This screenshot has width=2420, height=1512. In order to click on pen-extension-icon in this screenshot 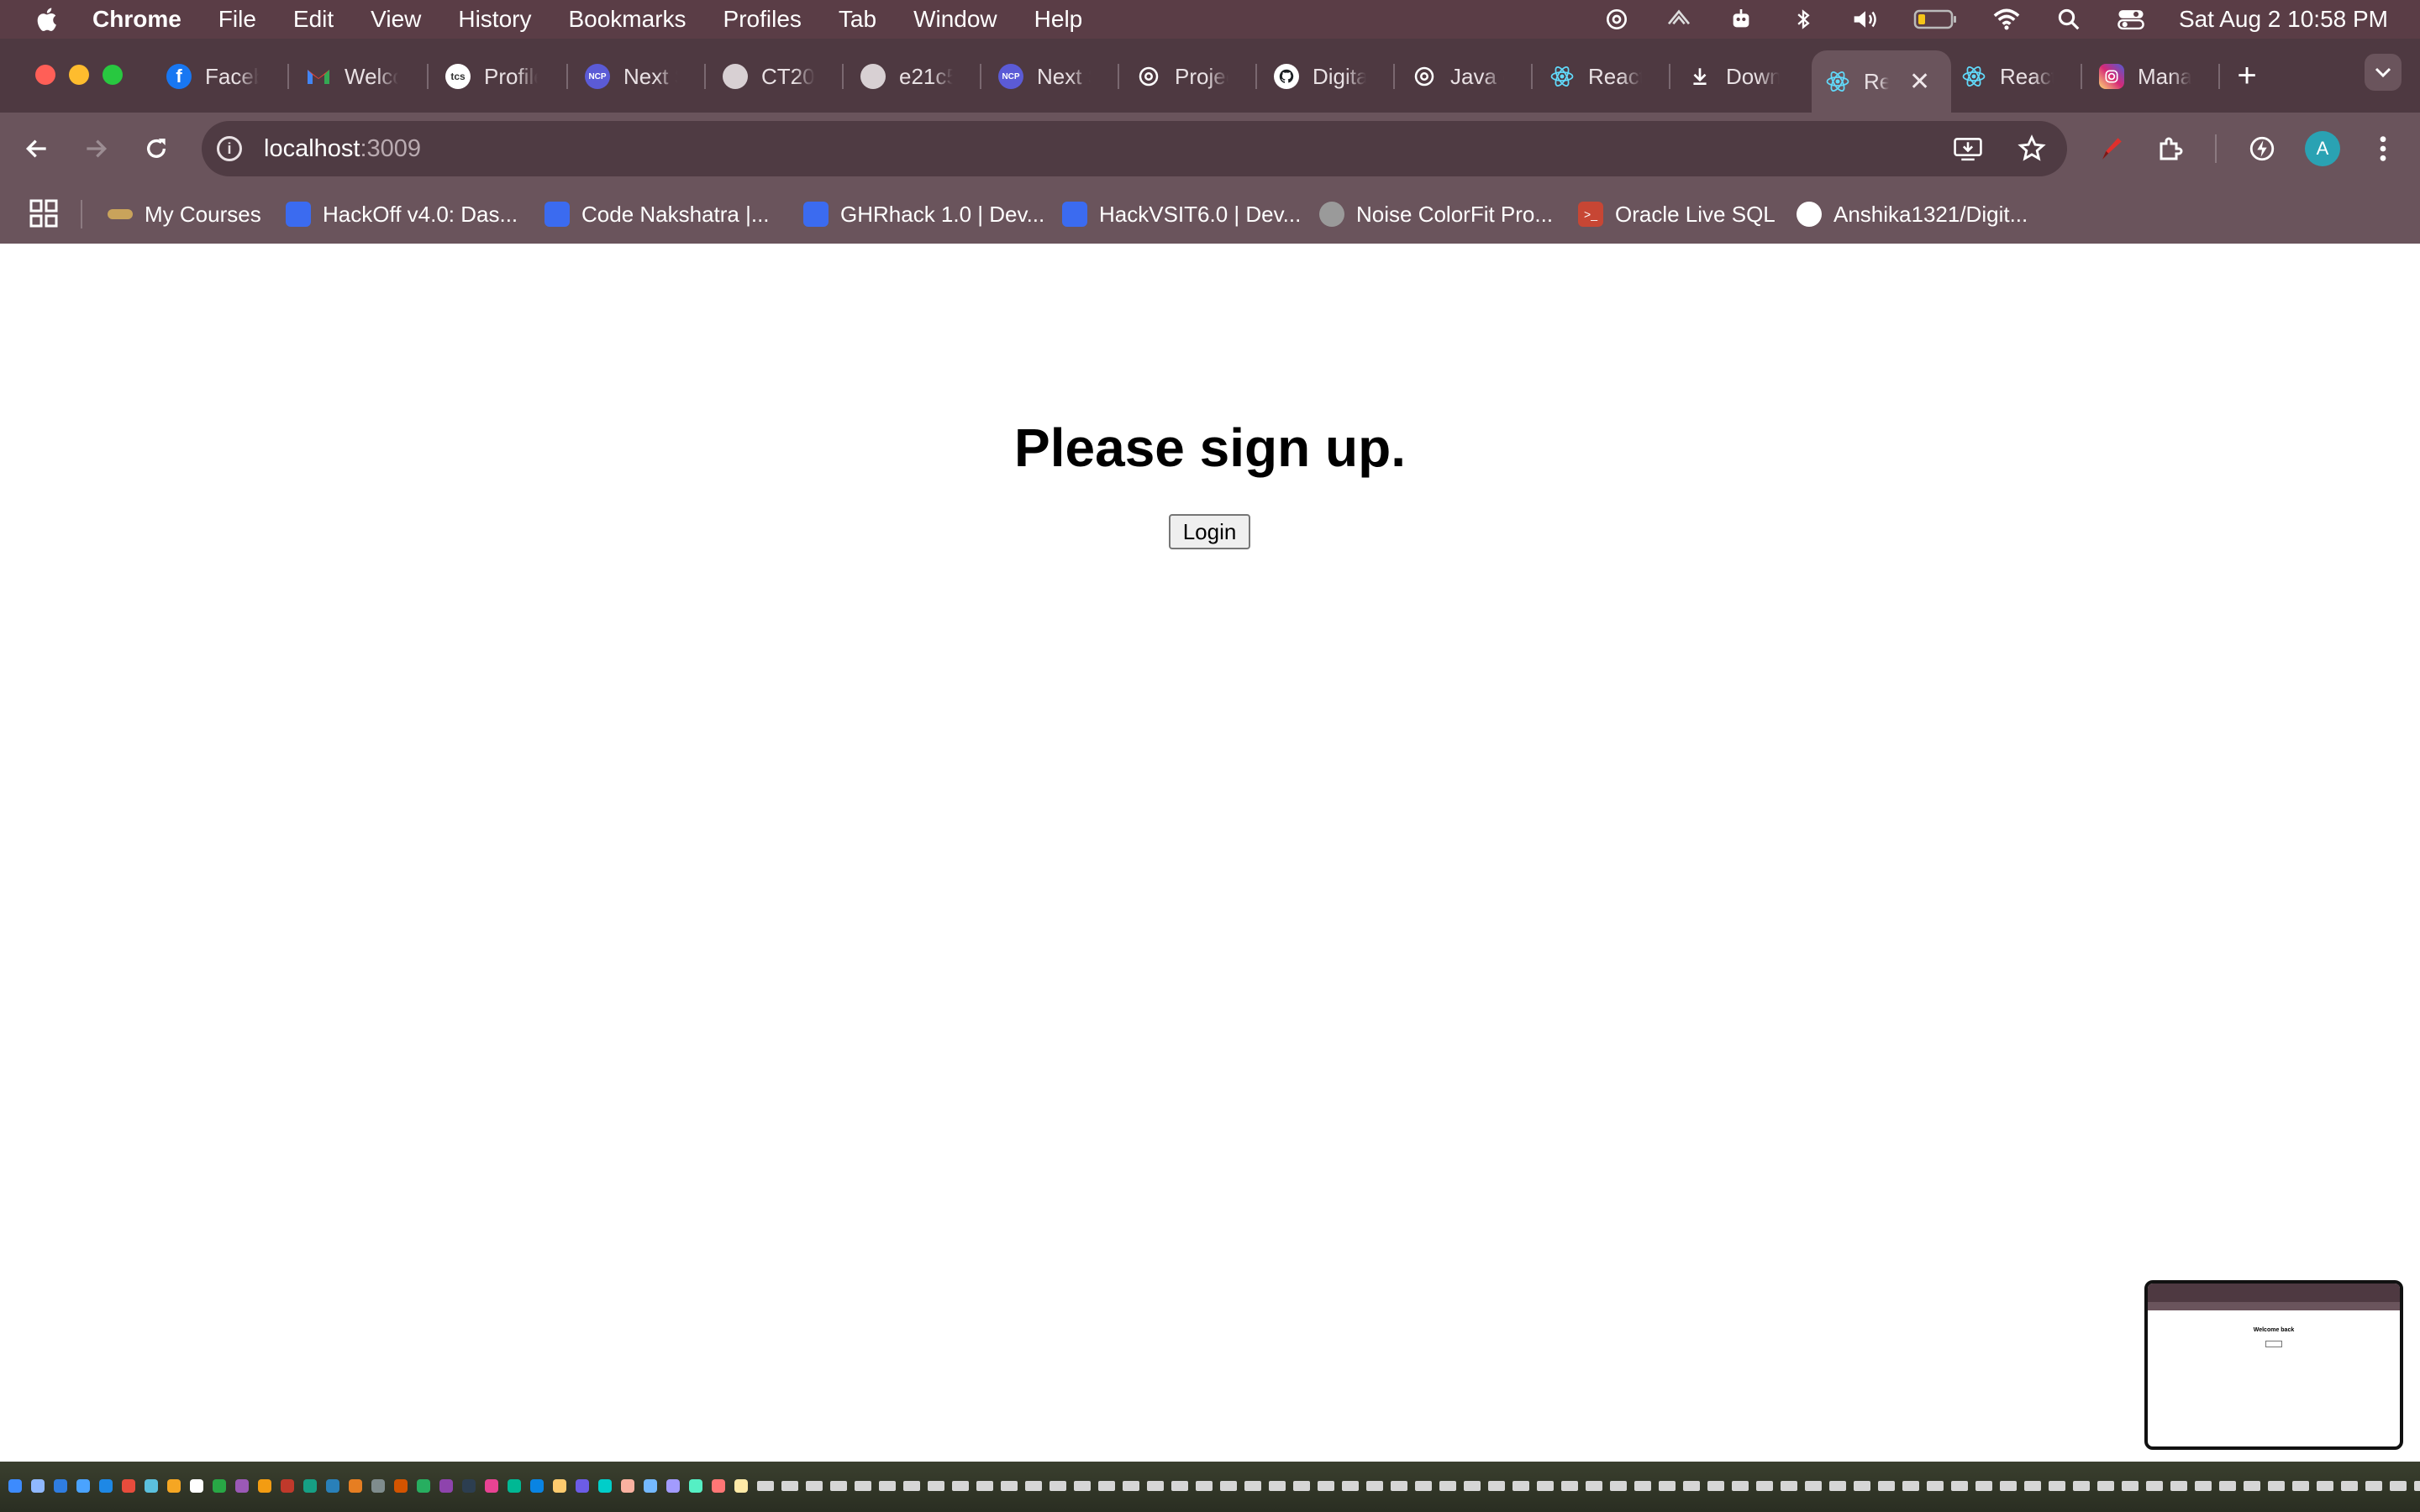, I will do `click(2110, 148)`.